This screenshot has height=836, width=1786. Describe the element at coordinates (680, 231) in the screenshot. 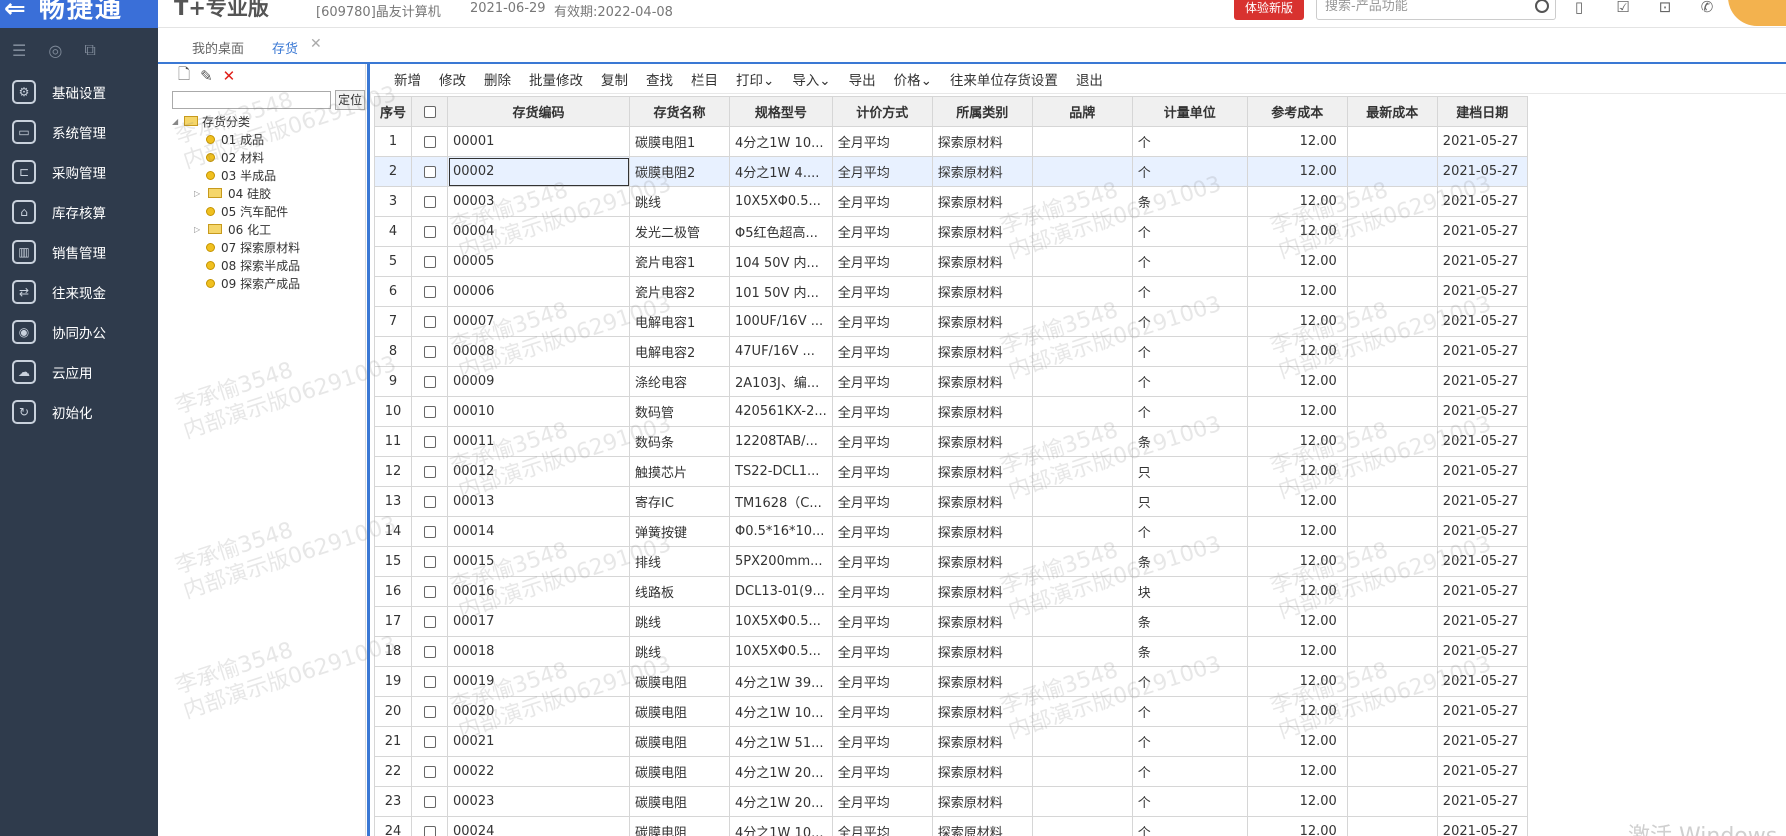

I see `table-cell: 发光二极管` at that location.